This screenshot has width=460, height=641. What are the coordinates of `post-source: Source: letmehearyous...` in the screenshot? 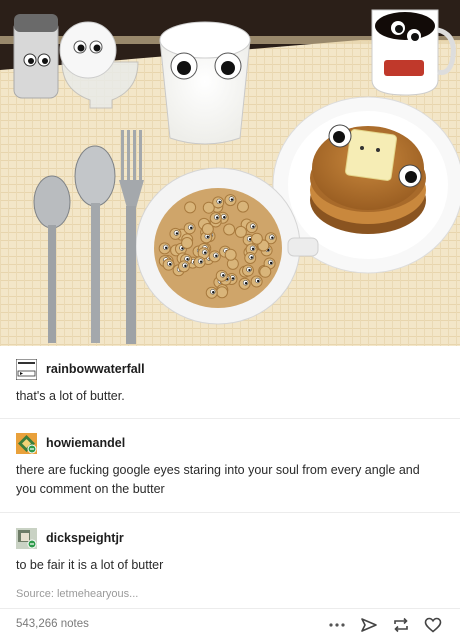 It's located at (77, 594).